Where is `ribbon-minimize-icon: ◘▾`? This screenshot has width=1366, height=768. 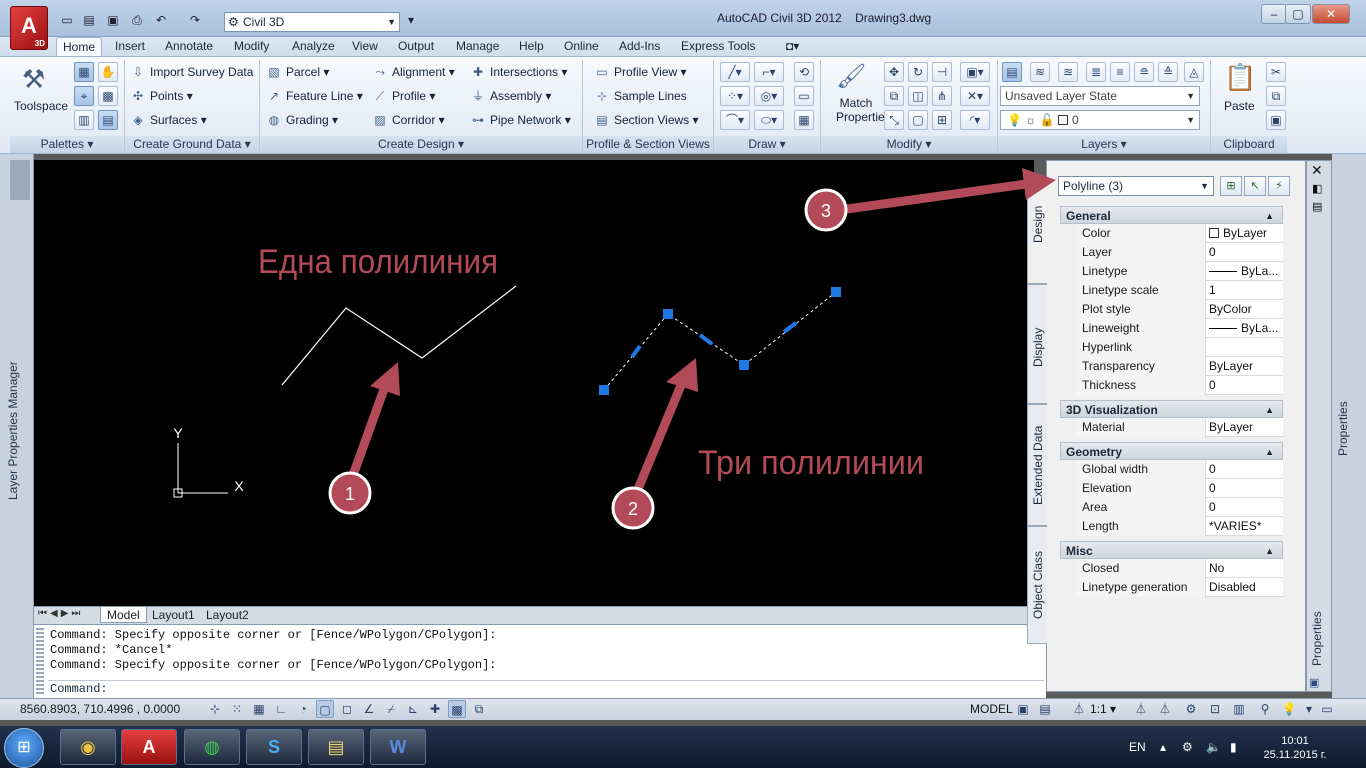 ribbon-minimize-icon: ◘▾ is located at coordinates (792, 47).